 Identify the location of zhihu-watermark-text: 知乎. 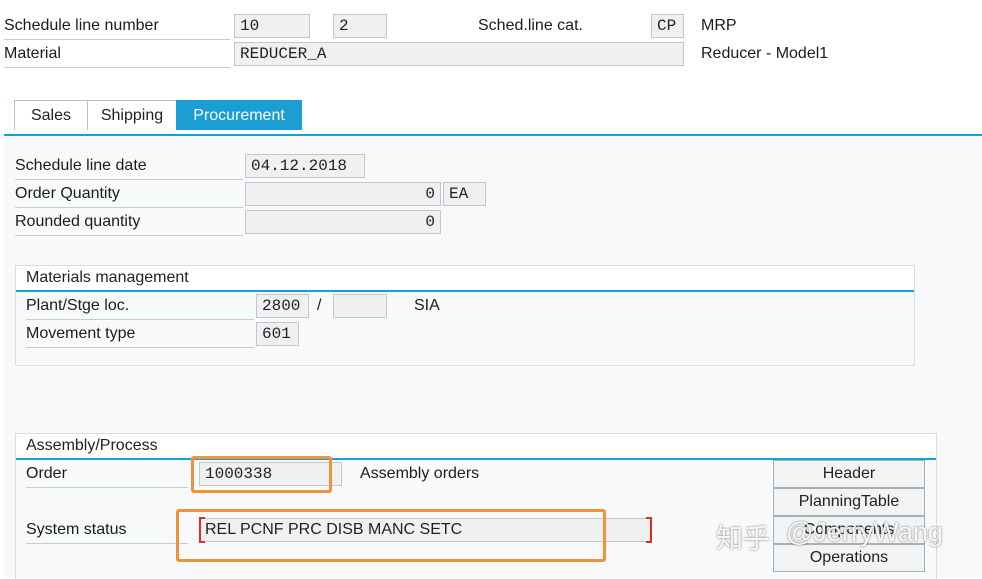
(743, 539).